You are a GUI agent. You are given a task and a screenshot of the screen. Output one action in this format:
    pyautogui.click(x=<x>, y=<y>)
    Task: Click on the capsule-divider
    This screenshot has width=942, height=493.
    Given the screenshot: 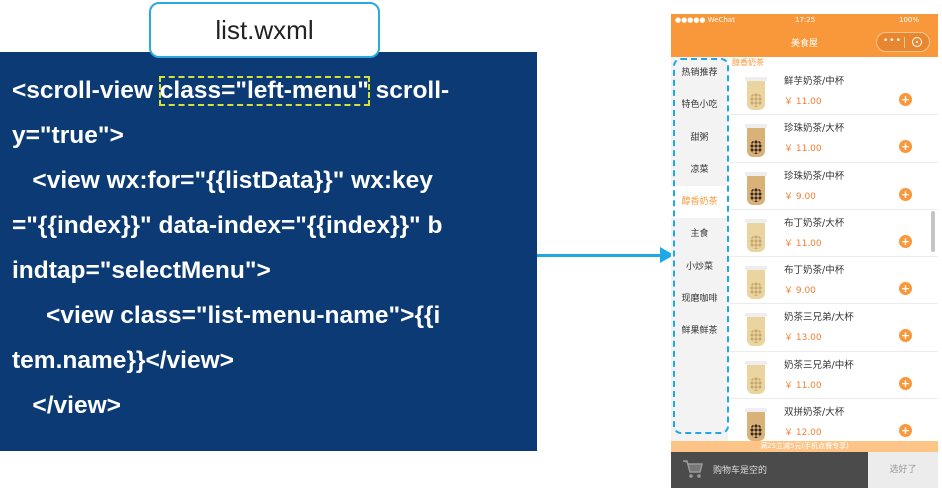 What is the action you would take?
    pyautogui.click(x=904, y=42)
    